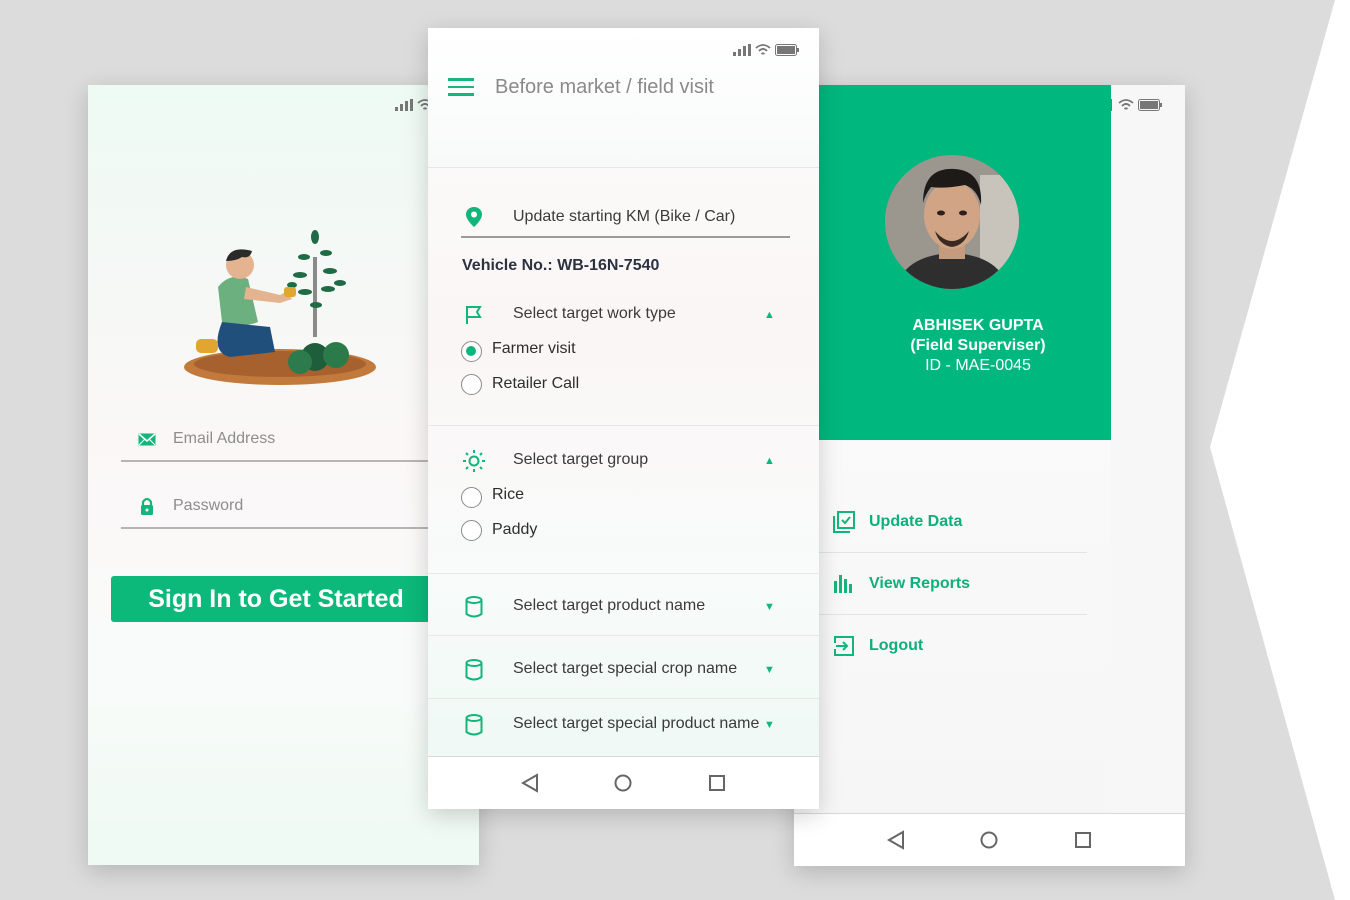  I want to click on product-name-select: Select target product name, so click(609, 606).